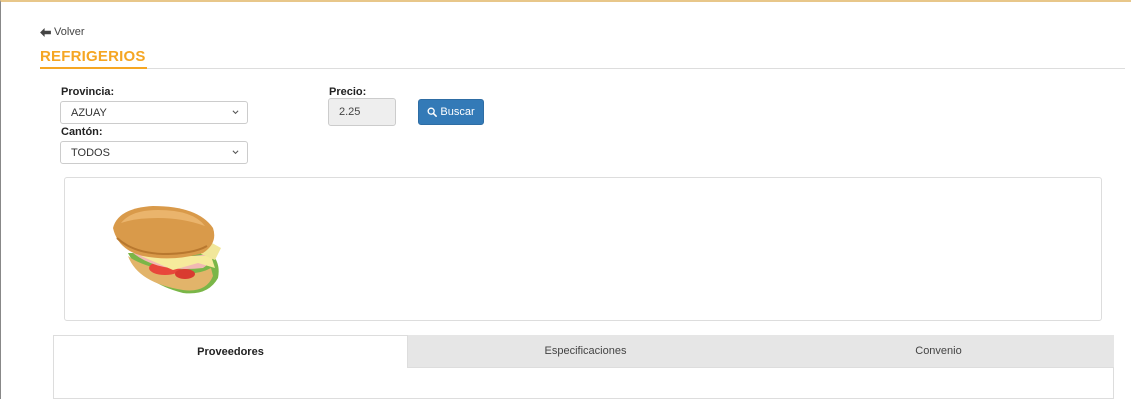 The height and width of the screenshot is (399, 1131). I want to click on search-button: Buscar, so click(451, 112).